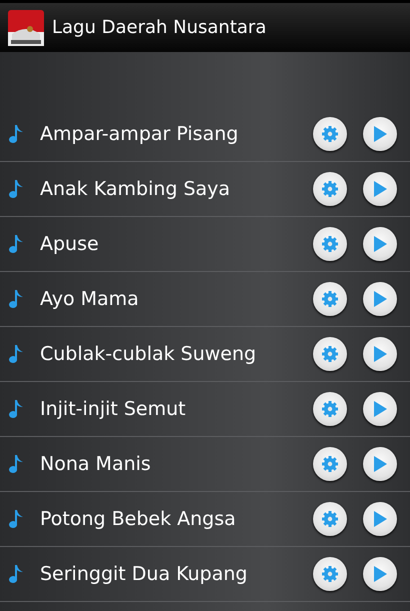 The height and width of the screenshot is (611, 410). Describe the element at coordinates (176, 189) in the screenshot. I see `song-title: Anak Kambing Saya` at that location.